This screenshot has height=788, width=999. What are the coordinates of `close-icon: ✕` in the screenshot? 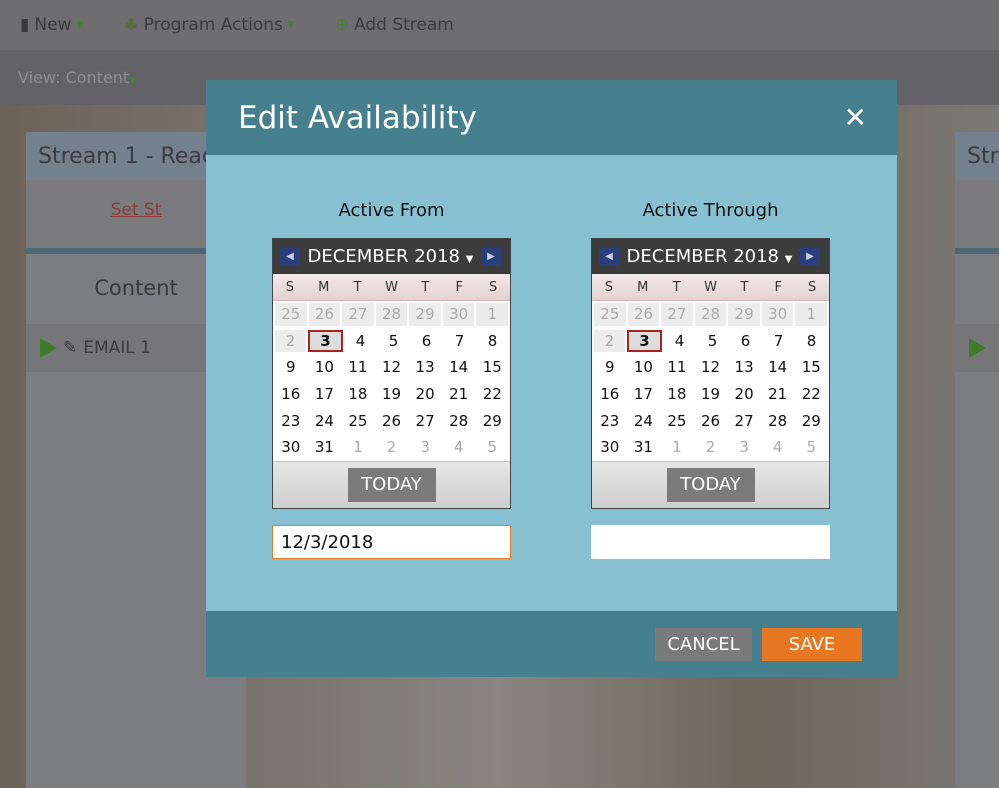 It's located at (855, 117).